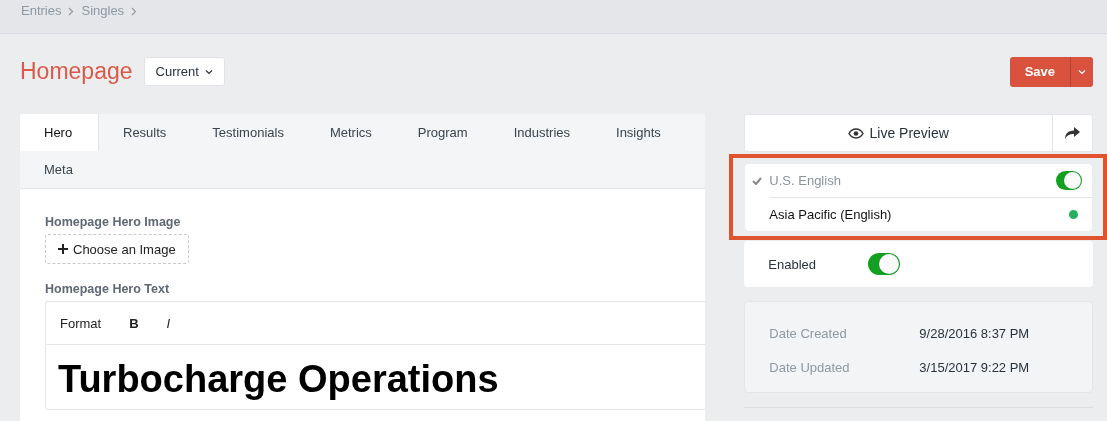 The height and width of the screenshot is (421, 1107). I want to click on meta-value: 3/15/2017 9:22 PM, so click(974, 367).